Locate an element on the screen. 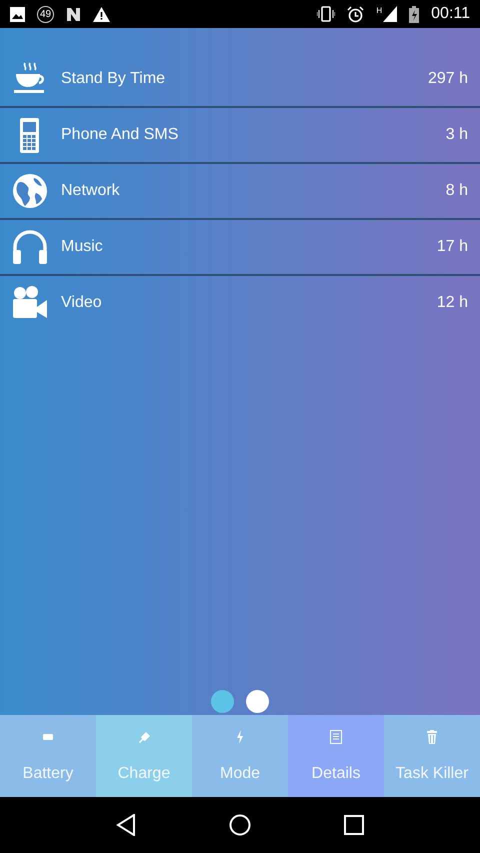 This screenshot has width=480, height=853. tab: Task Killer is located at coordinates (432, 756).